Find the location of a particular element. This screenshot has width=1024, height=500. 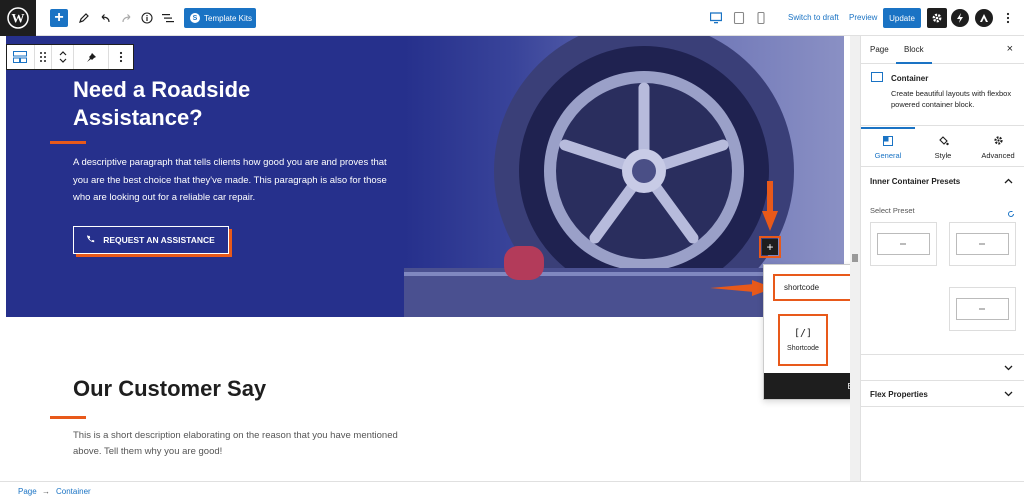

switch-to-draft-link: Switch to draft is located at coordinates (813, 17).